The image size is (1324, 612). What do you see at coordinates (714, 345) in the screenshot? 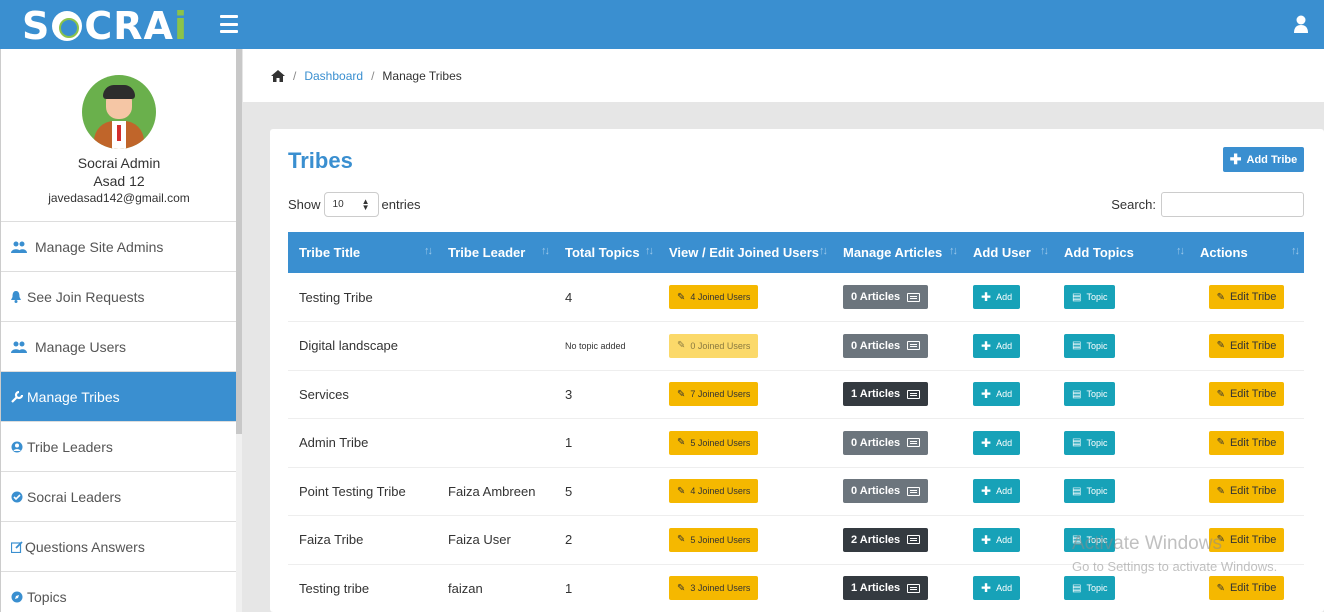
I see `joined-users-button: ✎ 0 Joined Users` at bounding box center [714, 345].